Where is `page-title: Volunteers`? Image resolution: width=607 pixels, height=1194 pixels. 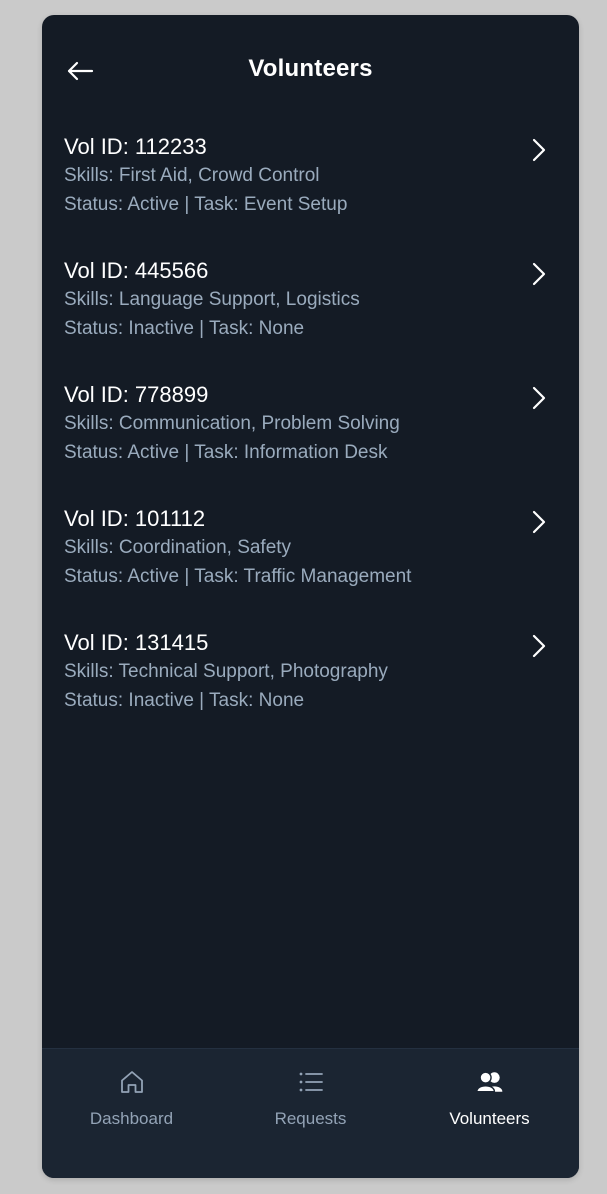
page-title: Volunteers is located at coordinates (310, 68).